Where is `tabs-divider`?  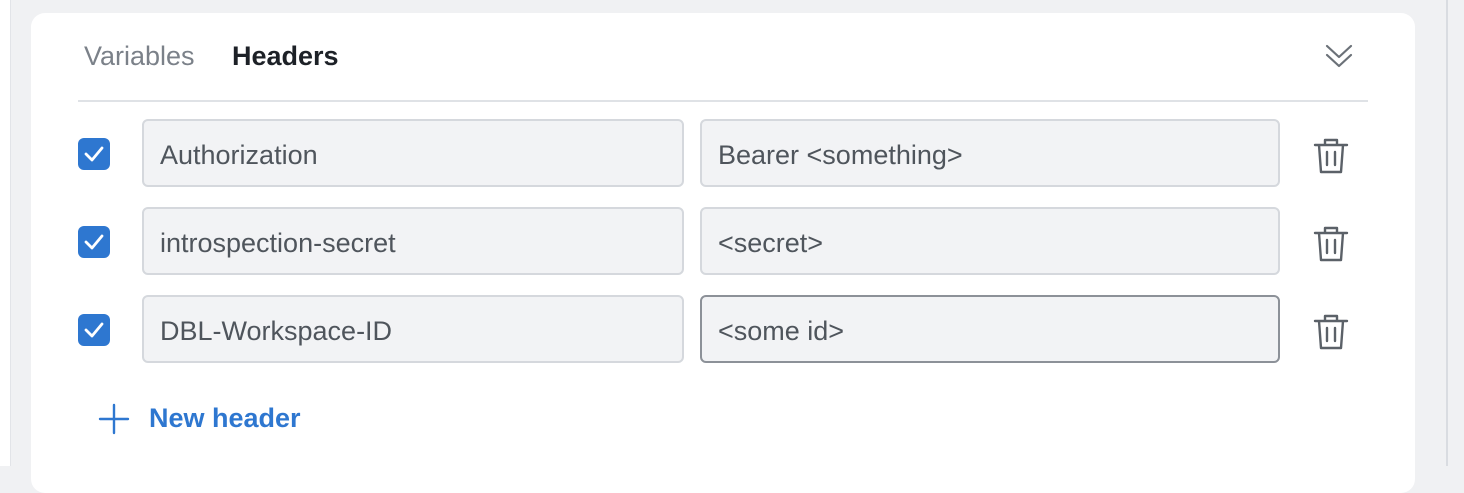
tabs-divider is located at coordinates (723, 101).